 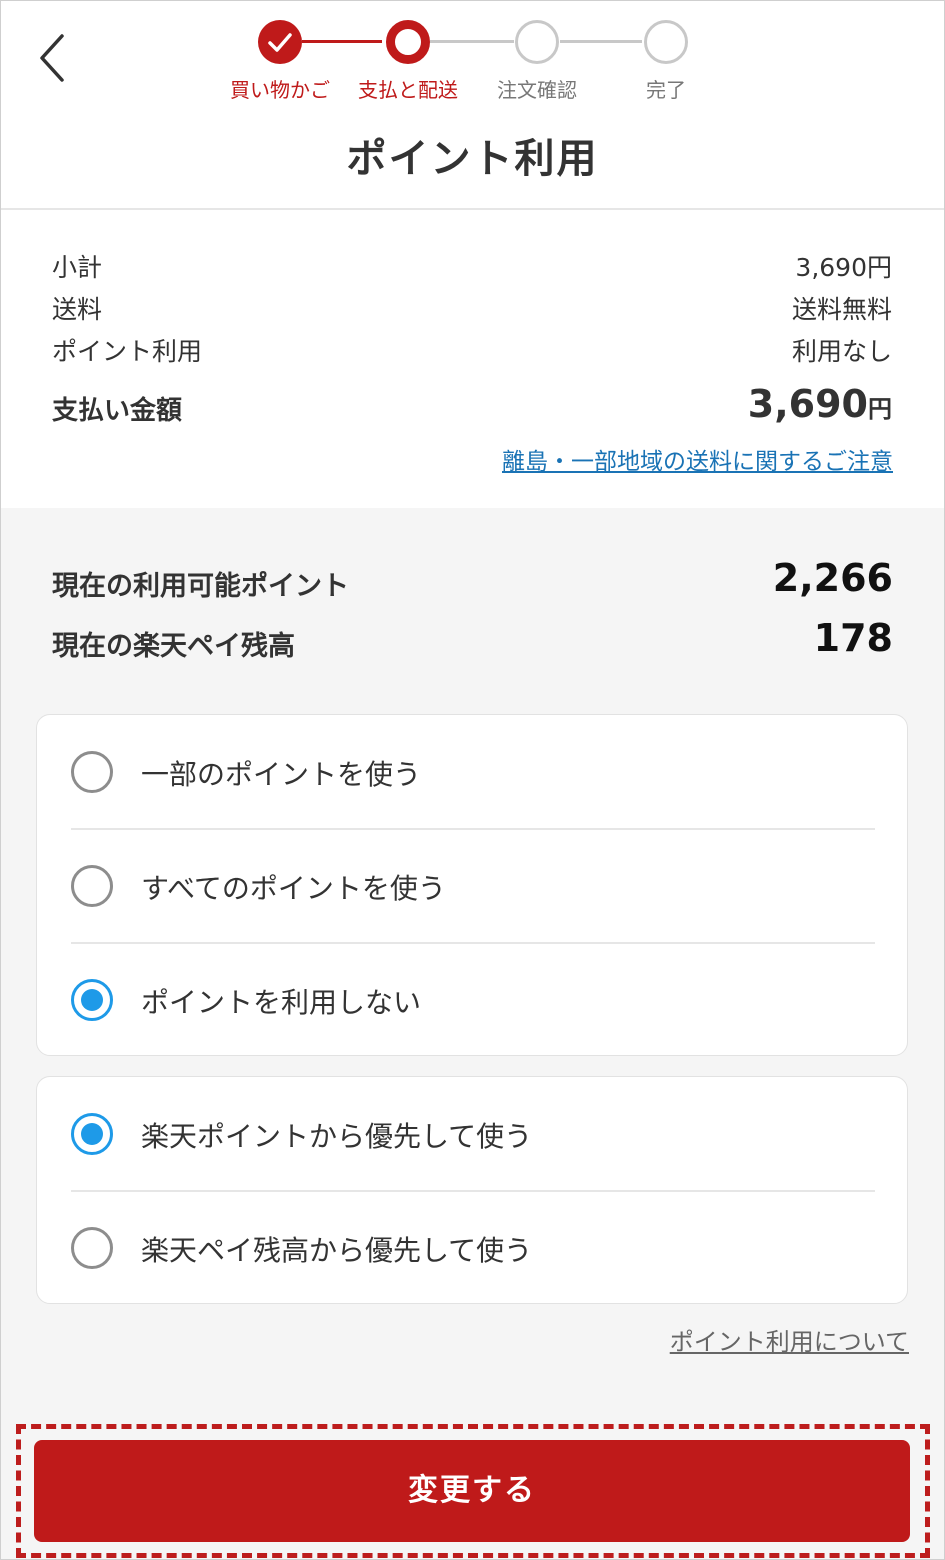 What do you see at coordinates (819, 404) in the screenshot?
I see `total-value: 3,690円` at bounding box center [819, 404].